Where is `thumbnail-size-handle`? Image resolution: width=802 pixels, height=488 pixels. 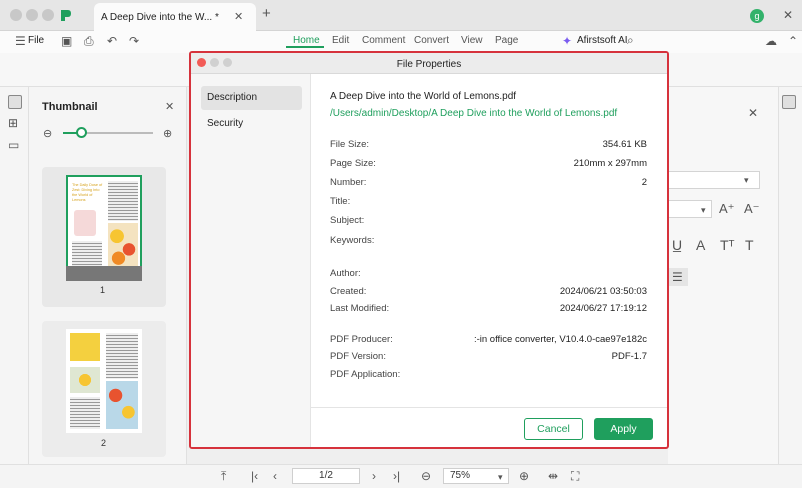
thumbnail-size-handle is located at coordinates (81, 132).